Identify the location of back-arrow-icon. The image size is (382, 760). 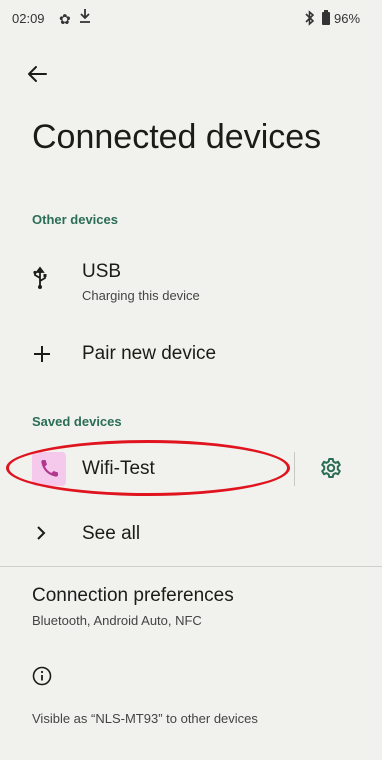
(37, 74).